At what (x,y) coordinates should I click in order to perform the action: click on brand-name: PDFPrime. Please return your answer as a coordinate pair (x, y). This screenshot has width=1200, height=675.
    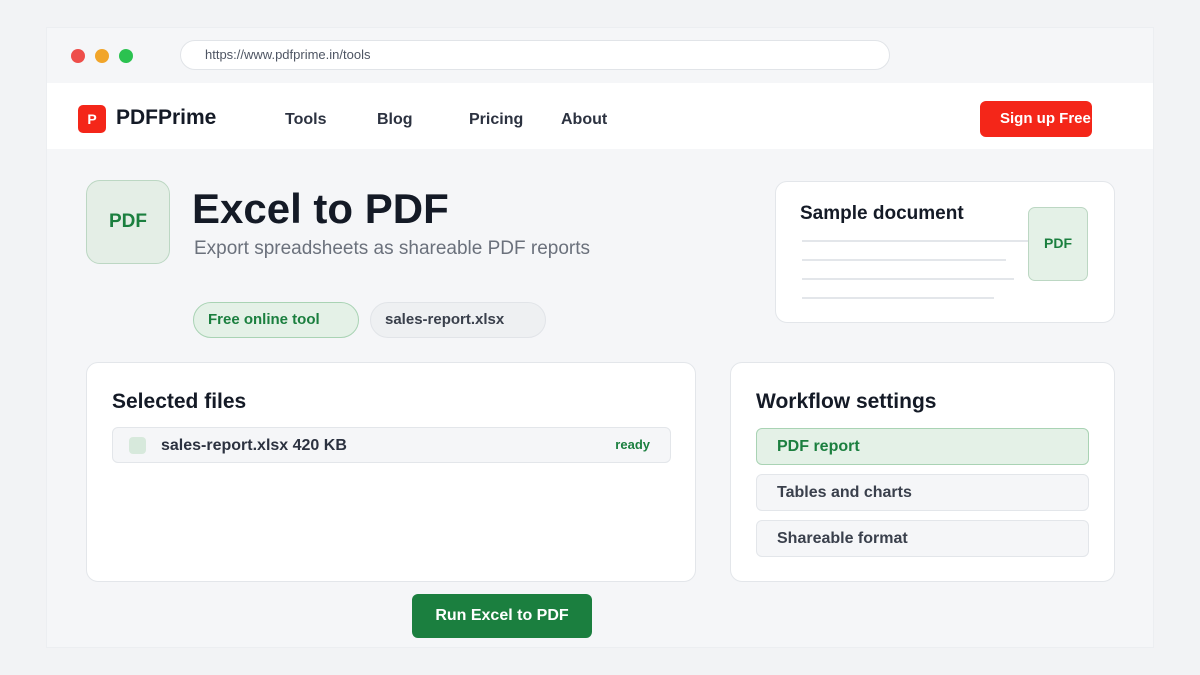
    Looking at the image, I should click on (166, 118).